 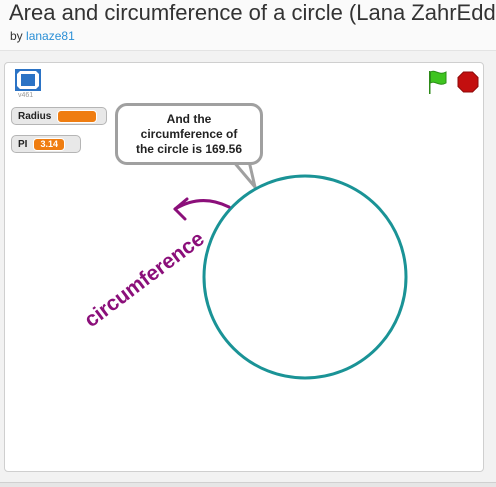 I want to click on stop-icon, so click(x=468, y=82).